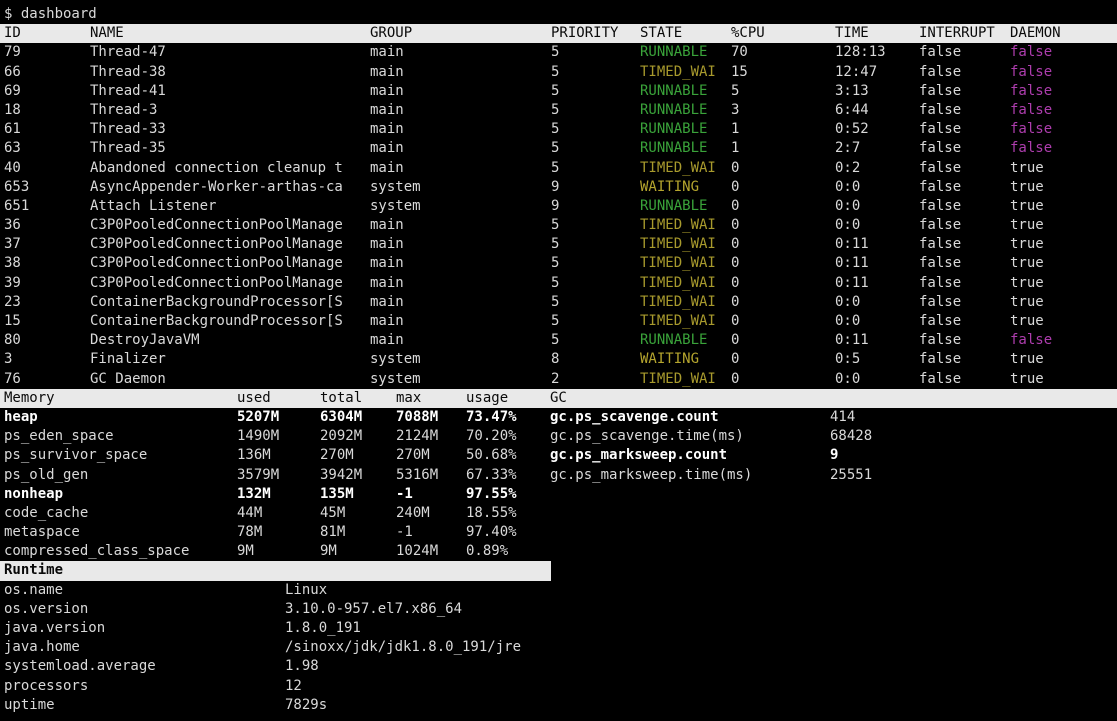  Describe the element at coordinates (128, 90) in the screenshot. I see `thread-cell-name: Thread-41` at that location.